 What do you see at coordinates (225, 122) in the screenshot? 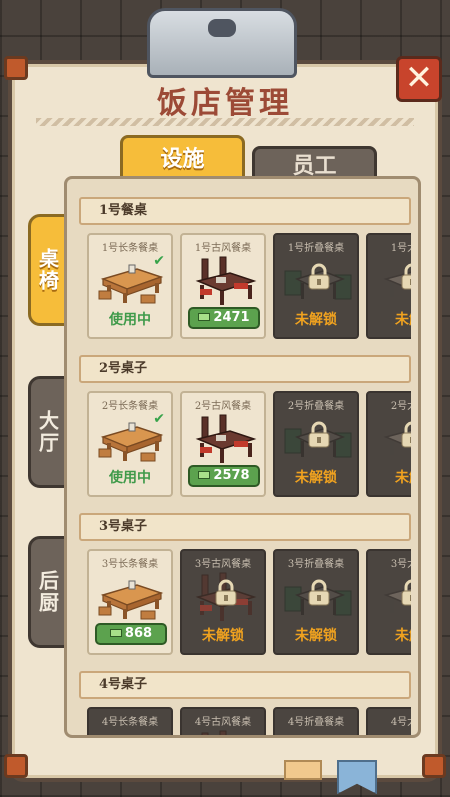
I see `title-divider` at bounding box center [225, 122].